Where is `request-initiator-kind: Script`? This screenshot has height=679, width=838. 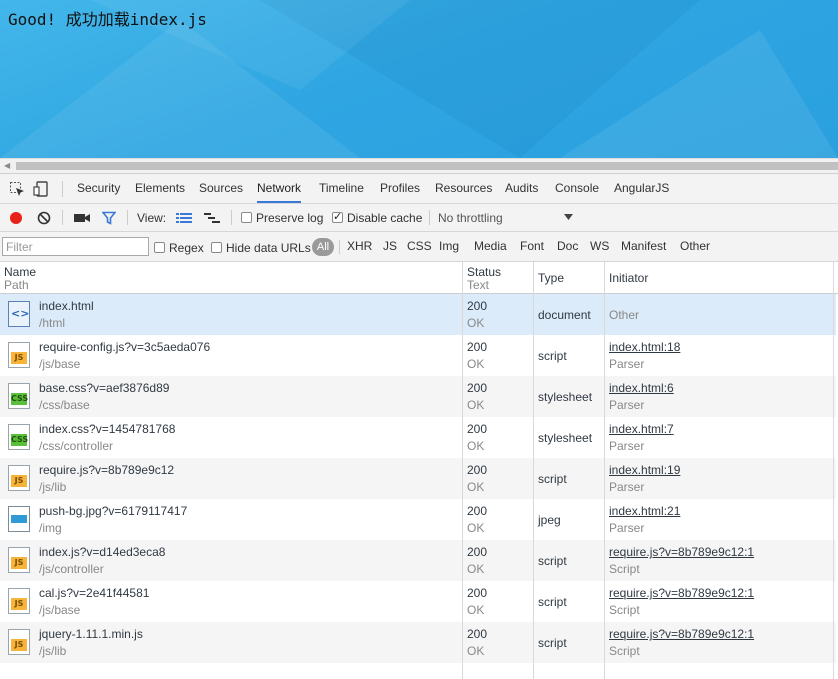 request-initiator-kind: Script is located at coordinates (624, 569).